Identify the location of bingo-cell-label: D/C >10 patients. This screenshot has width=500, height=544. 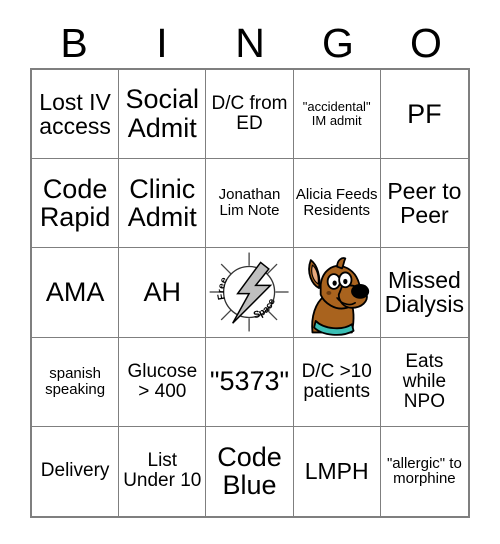
(336, 381).